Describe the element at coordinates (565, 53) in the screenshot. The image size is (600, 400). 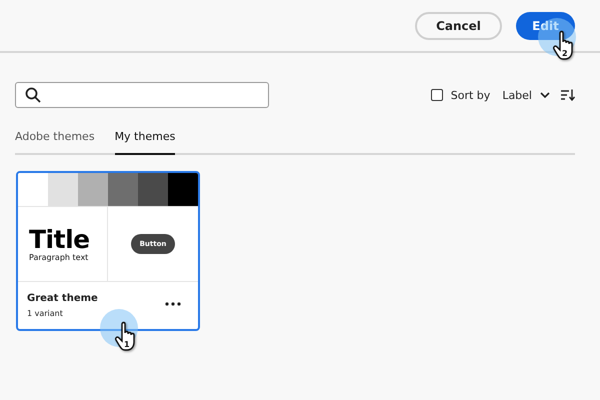
I see `step-number: 2` at that location.